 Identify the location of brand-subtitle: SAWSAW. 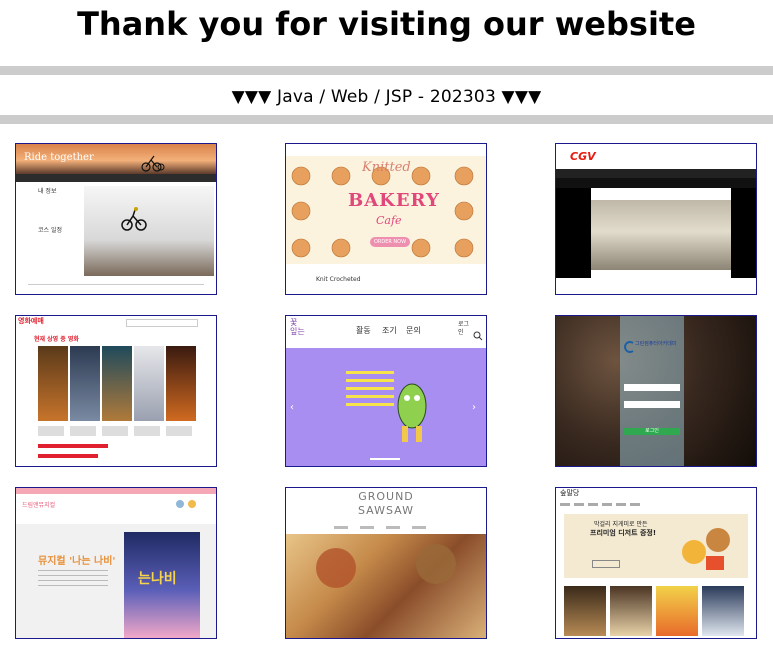
(386, 510).